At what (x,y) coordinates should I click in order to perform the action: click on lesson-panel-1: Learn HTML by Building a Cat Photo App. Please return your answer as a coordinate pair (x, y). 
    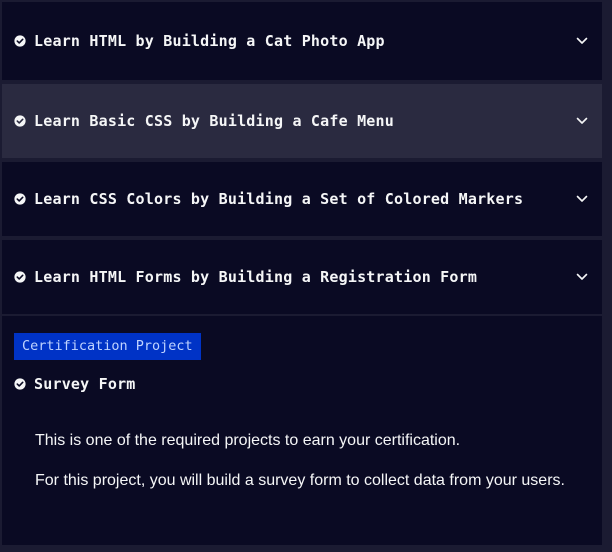
    Looking at the image, I should click on (302, 41).